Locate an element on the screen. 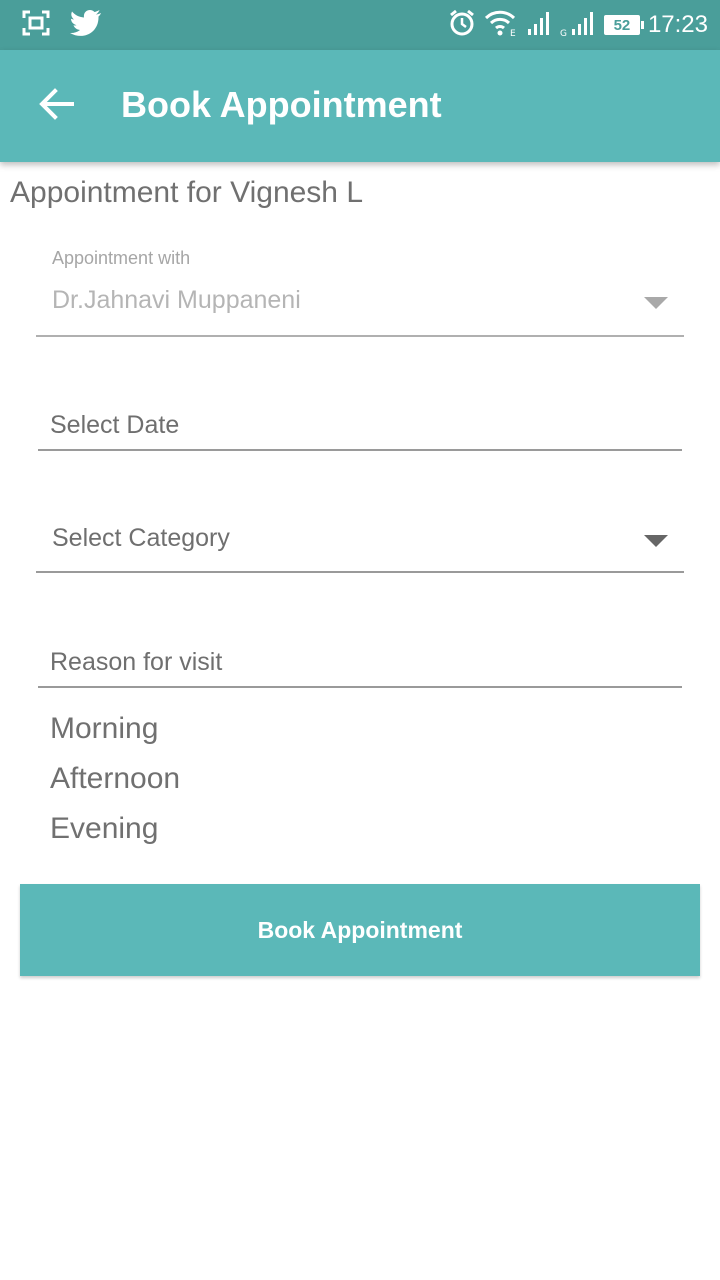 This screenshot has width=720, height=1280. back-button is located at coordinates (56, 106).